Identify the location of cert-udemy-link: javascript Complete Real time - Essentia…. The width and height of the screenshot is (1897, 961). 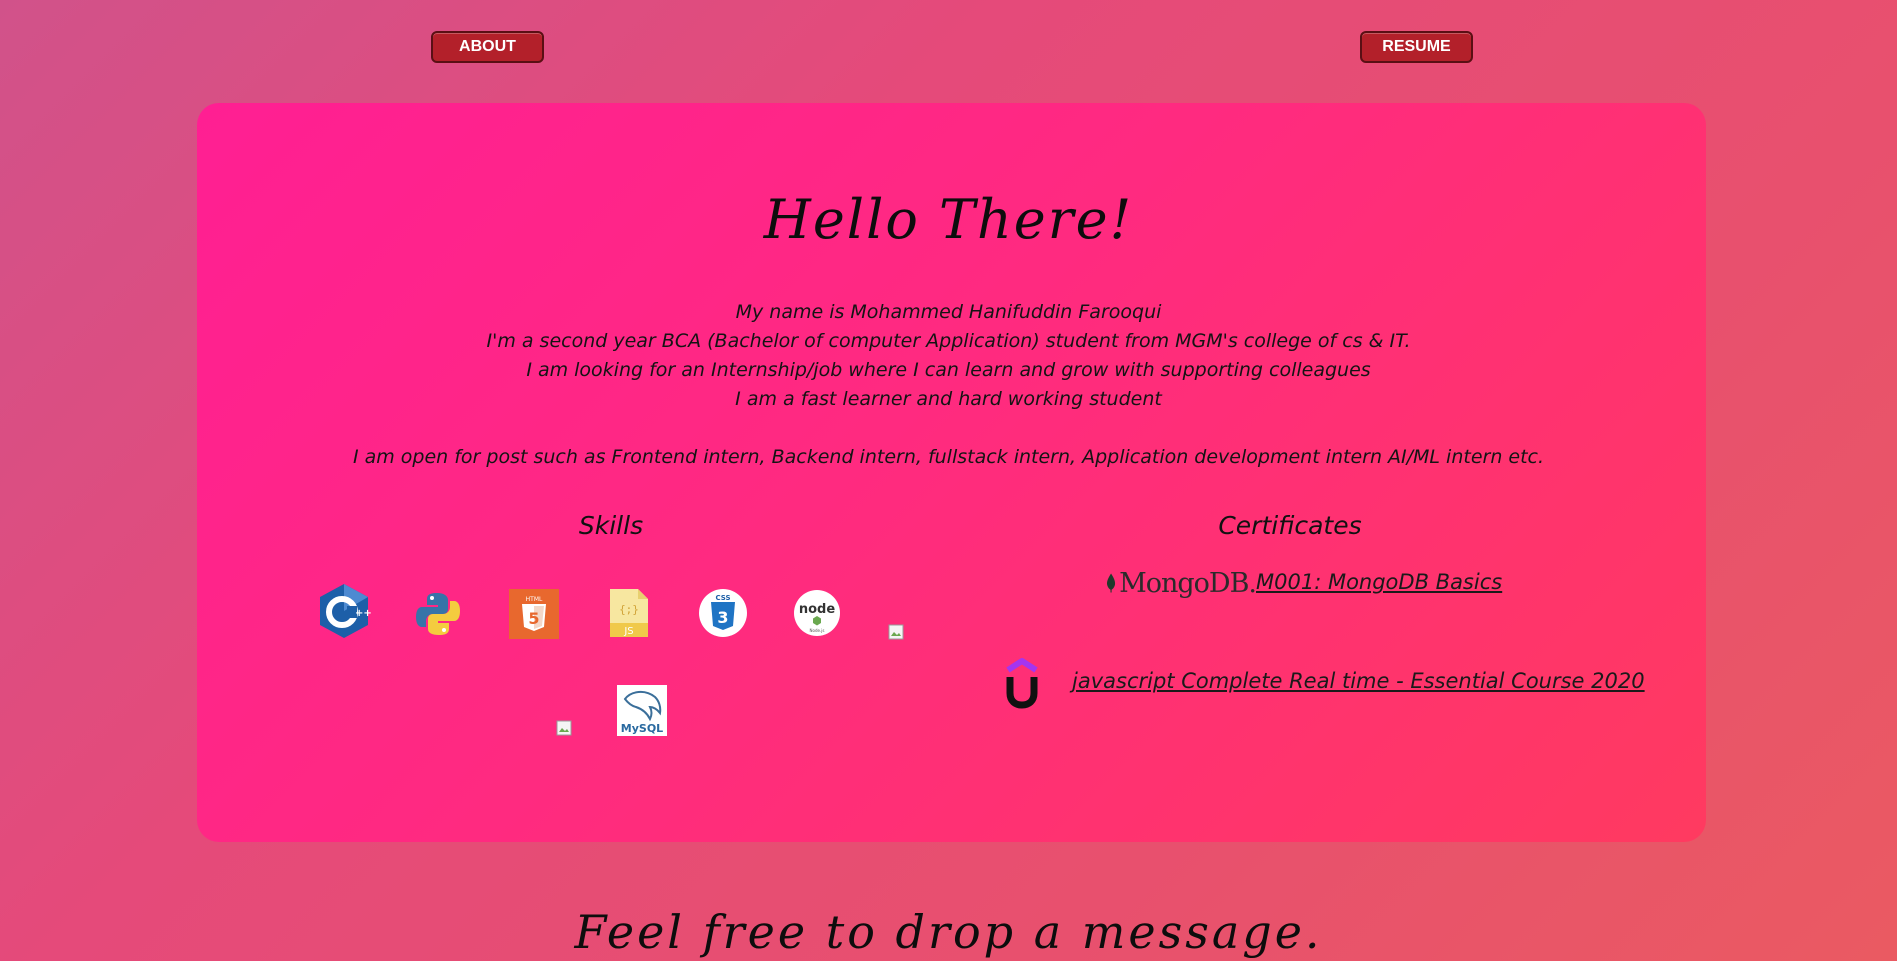
(1358, 681).